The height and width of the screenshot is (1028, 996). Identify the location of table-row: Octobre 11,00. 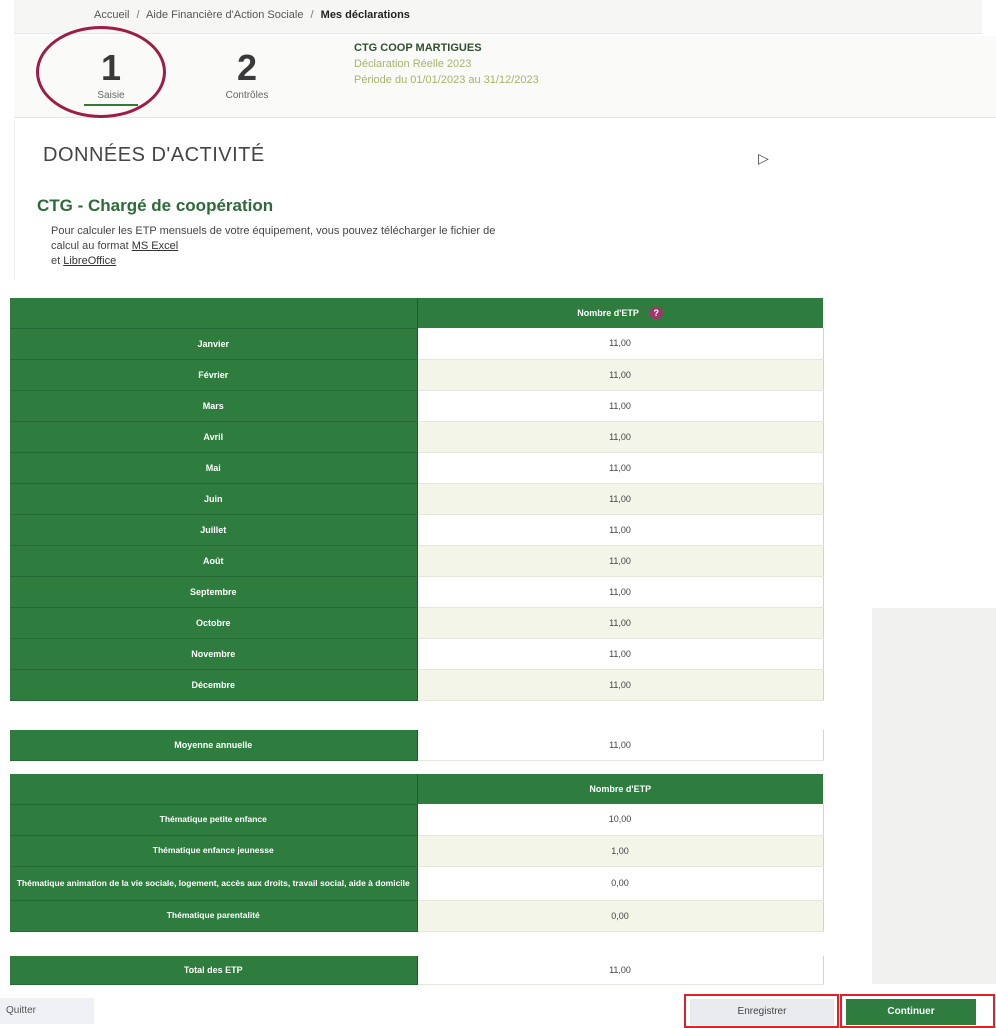
(417, 623).